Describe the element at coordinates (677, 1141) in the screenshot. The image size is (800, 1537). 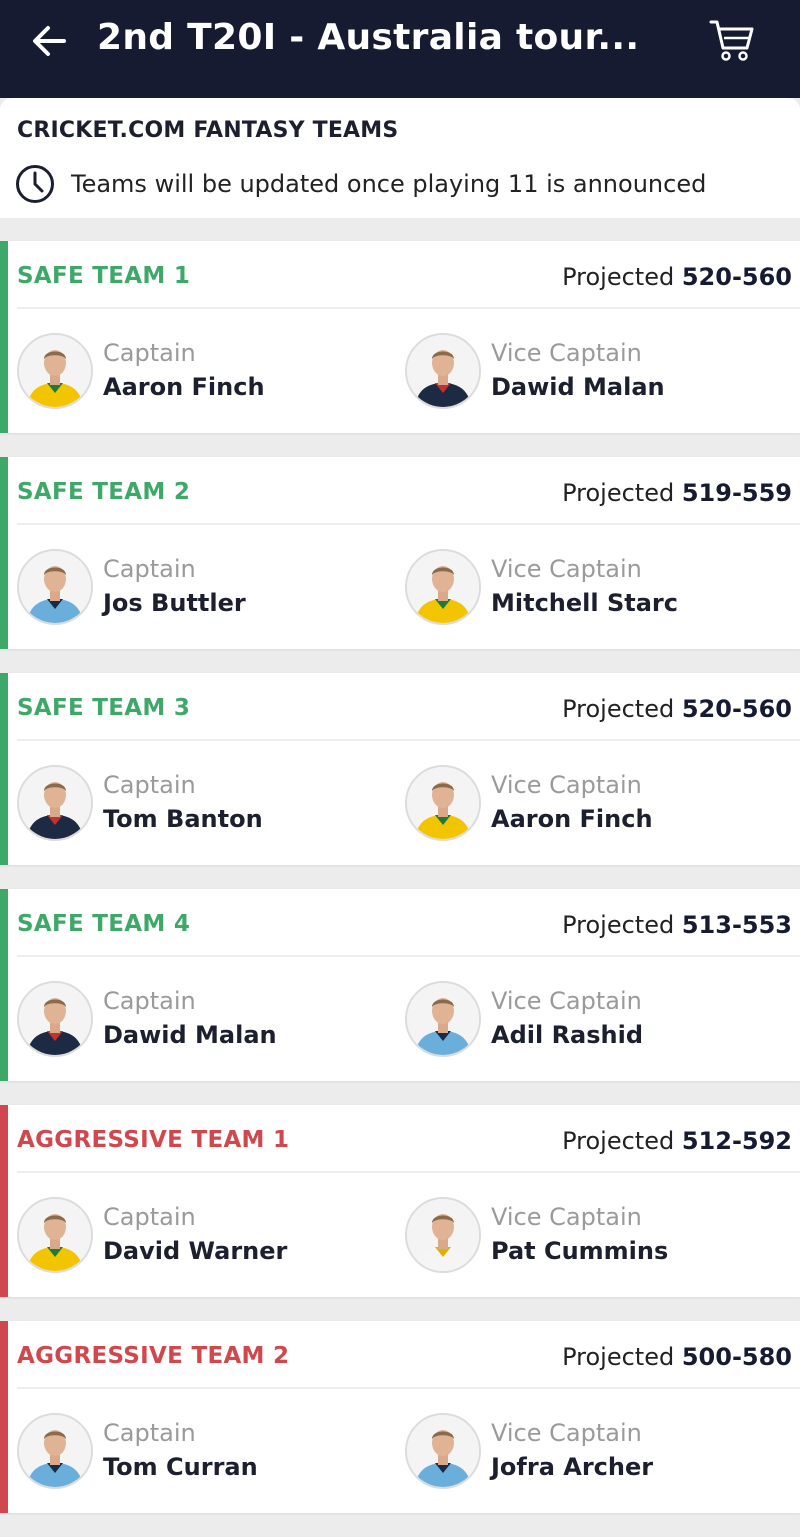
I see `projected-score: Projected 512-592` at that location.